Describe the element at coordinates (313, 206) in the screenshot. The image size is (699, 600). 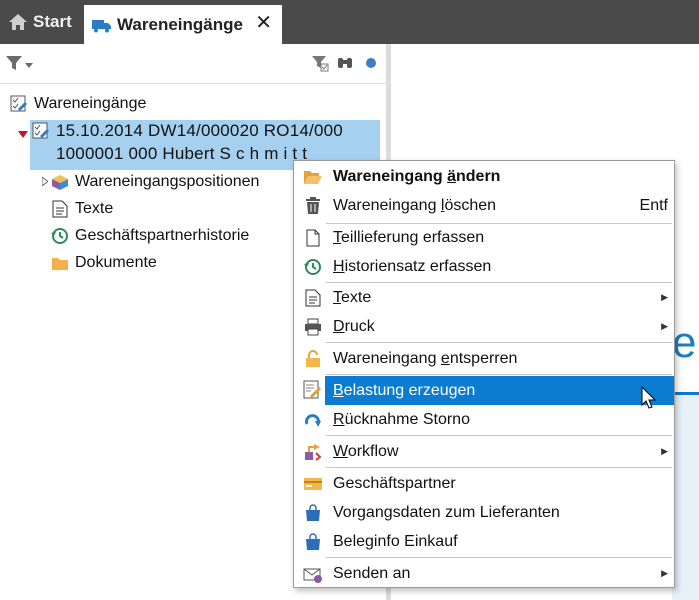
I see `trash-icon` at that location.